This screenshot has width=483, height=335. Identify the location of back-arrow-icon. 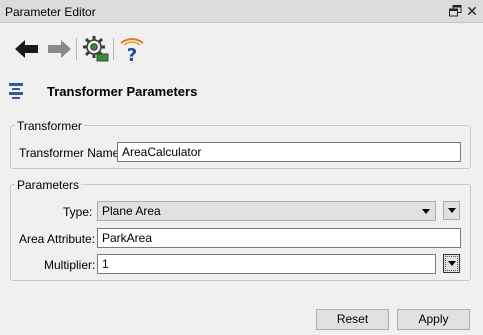
(27, 49).